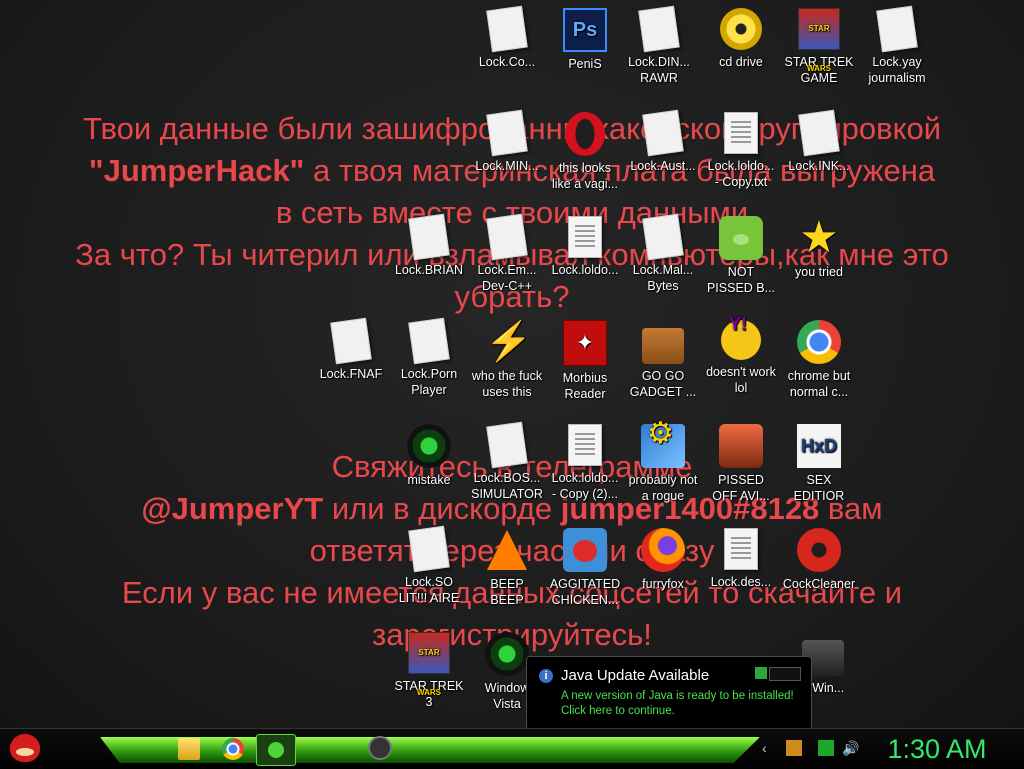  Describe the element at coordinates (741, 380) in the screenshot. I see `desktop-icon-label: doesn't work lol` at that location.